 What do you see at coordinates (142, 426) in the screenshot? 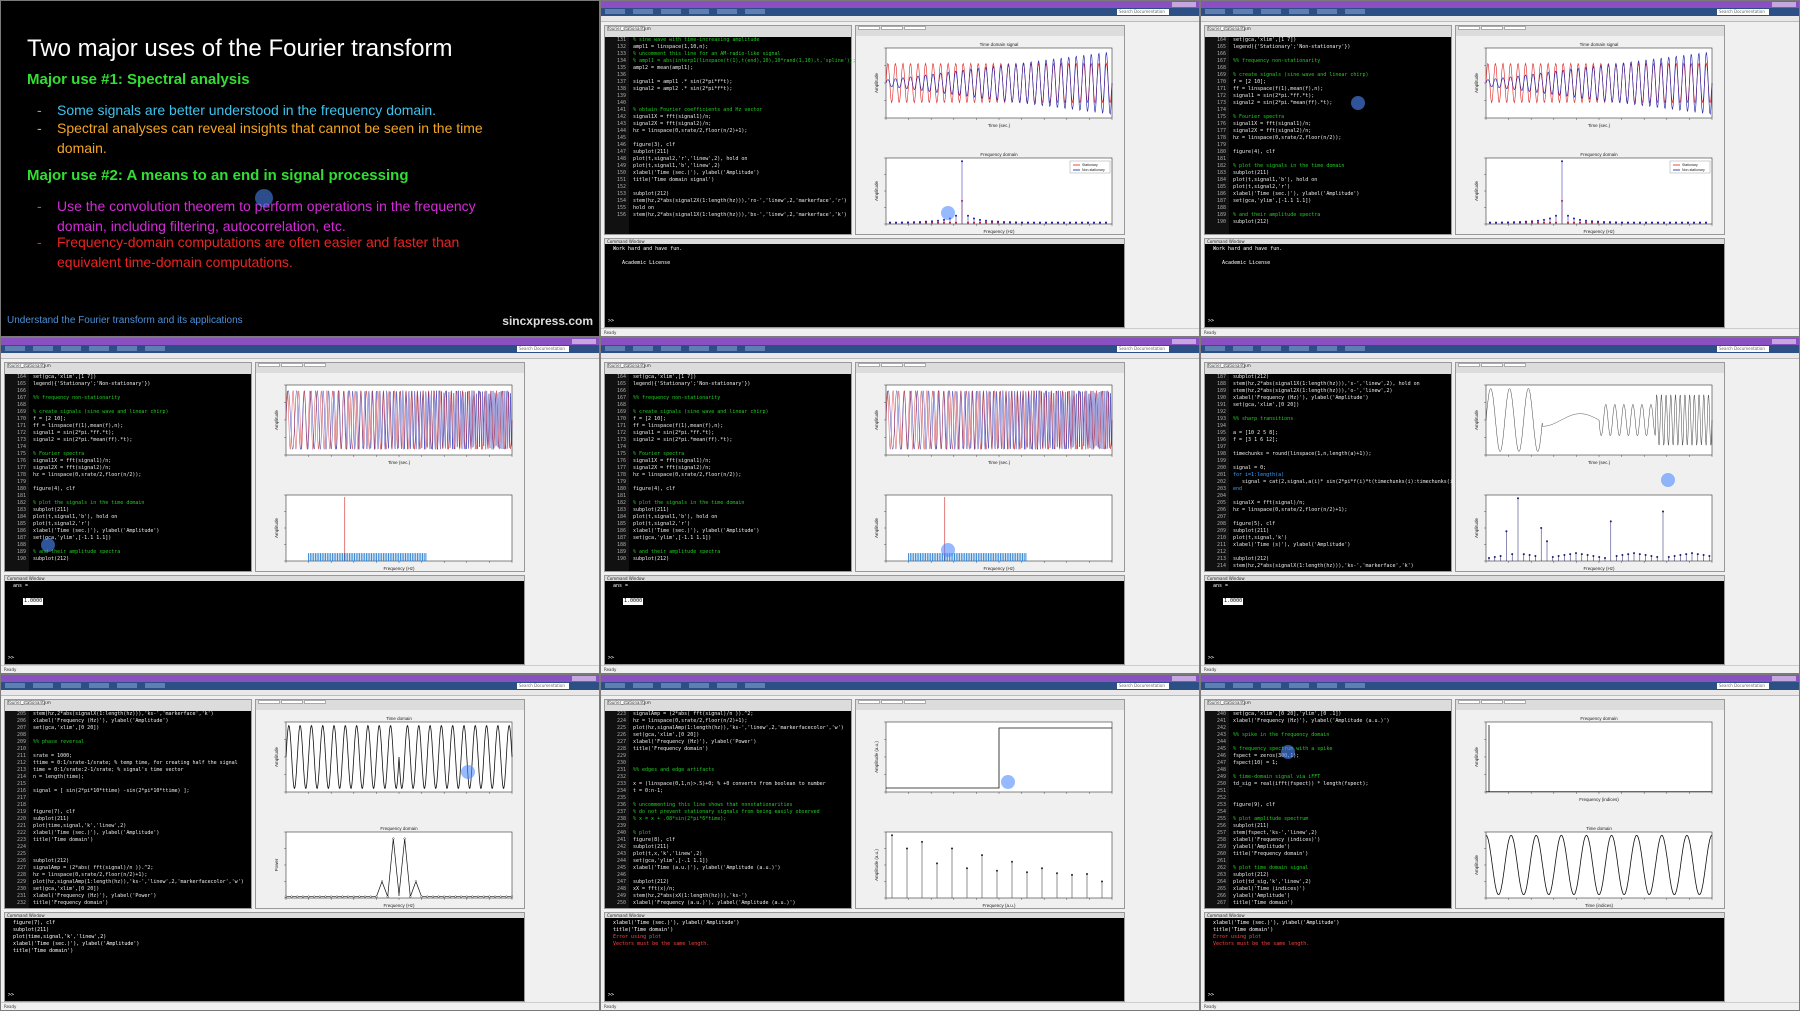
I see `code-line: ff = linspace(f(1),mean(f),n);` at bounding box center [142, 426].